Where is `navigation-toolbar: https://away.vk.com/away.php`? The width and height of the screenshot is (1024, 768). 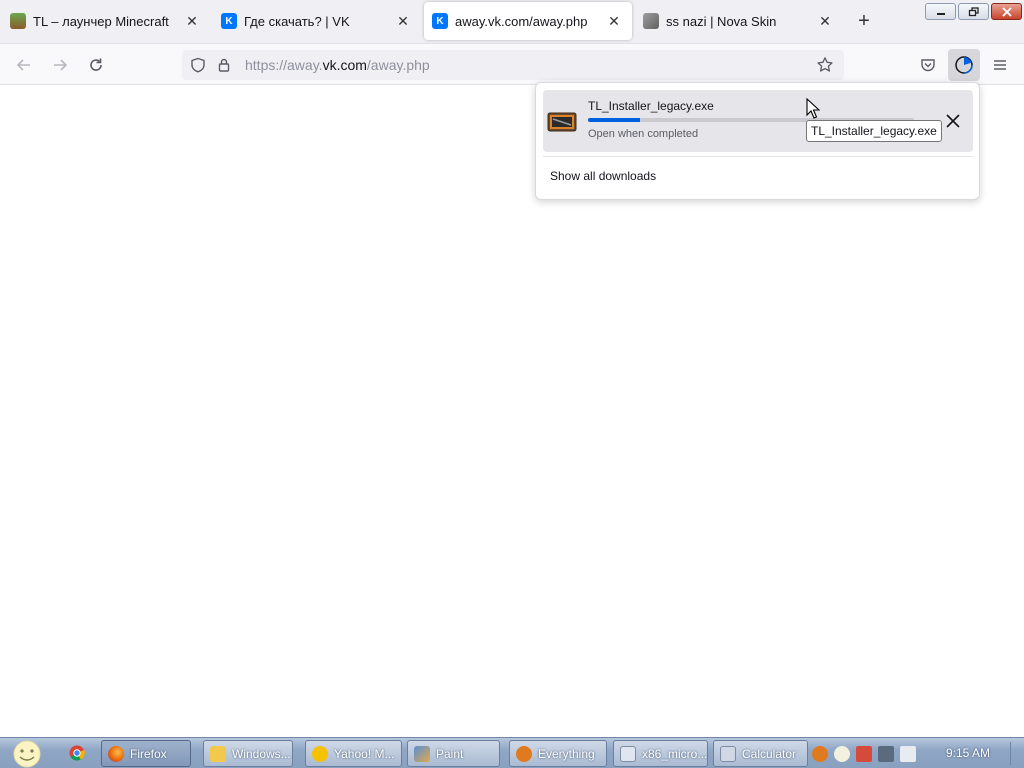
navigation-toolbar: https://away.vk.com/away.php is located at coordinates (512, 64).